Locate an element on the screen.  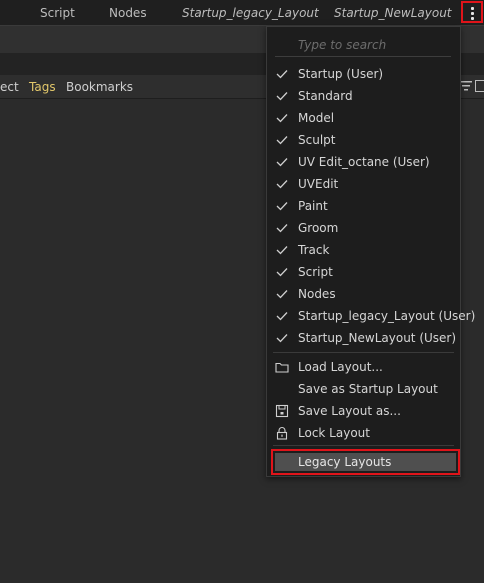
menu-item-label: Model is located at coordinates (316, 118).